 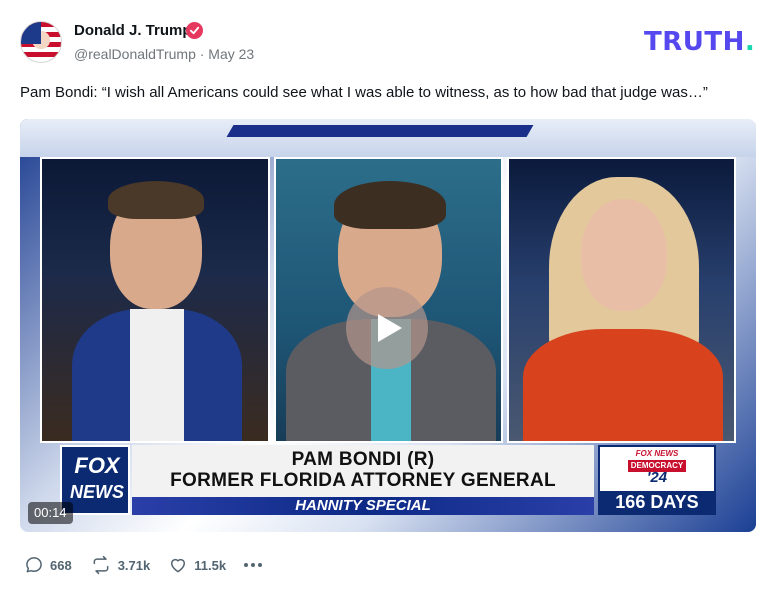 I want to click on video-panel-right-speaker, so click(x=621, y=300).